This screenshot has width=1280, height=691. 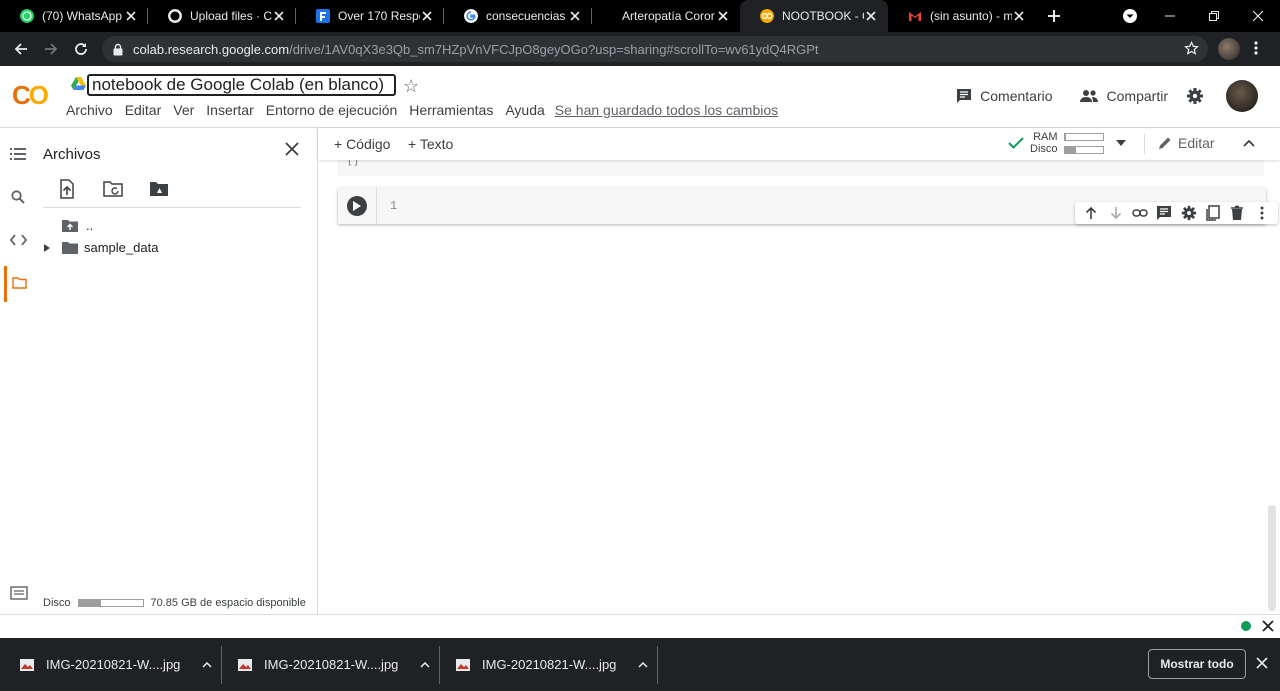 I want to click on reload-button, so click(x=81, y=49).